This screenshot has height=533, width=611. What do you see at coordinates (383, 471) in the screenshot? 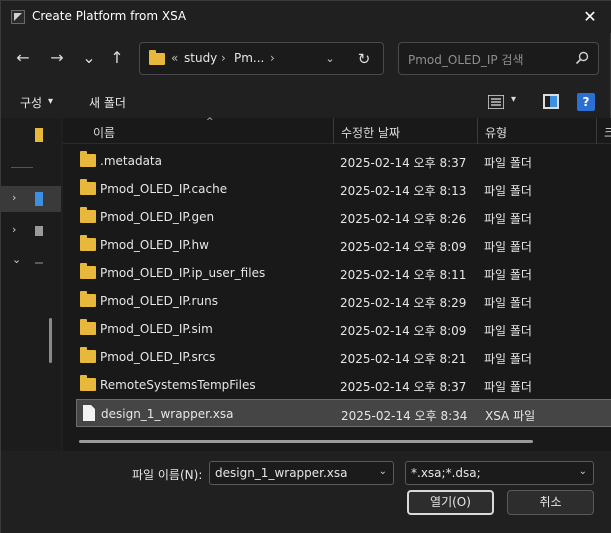
I see `filename-dropdown-icon: ⌄` at bounding box center [383, 471].